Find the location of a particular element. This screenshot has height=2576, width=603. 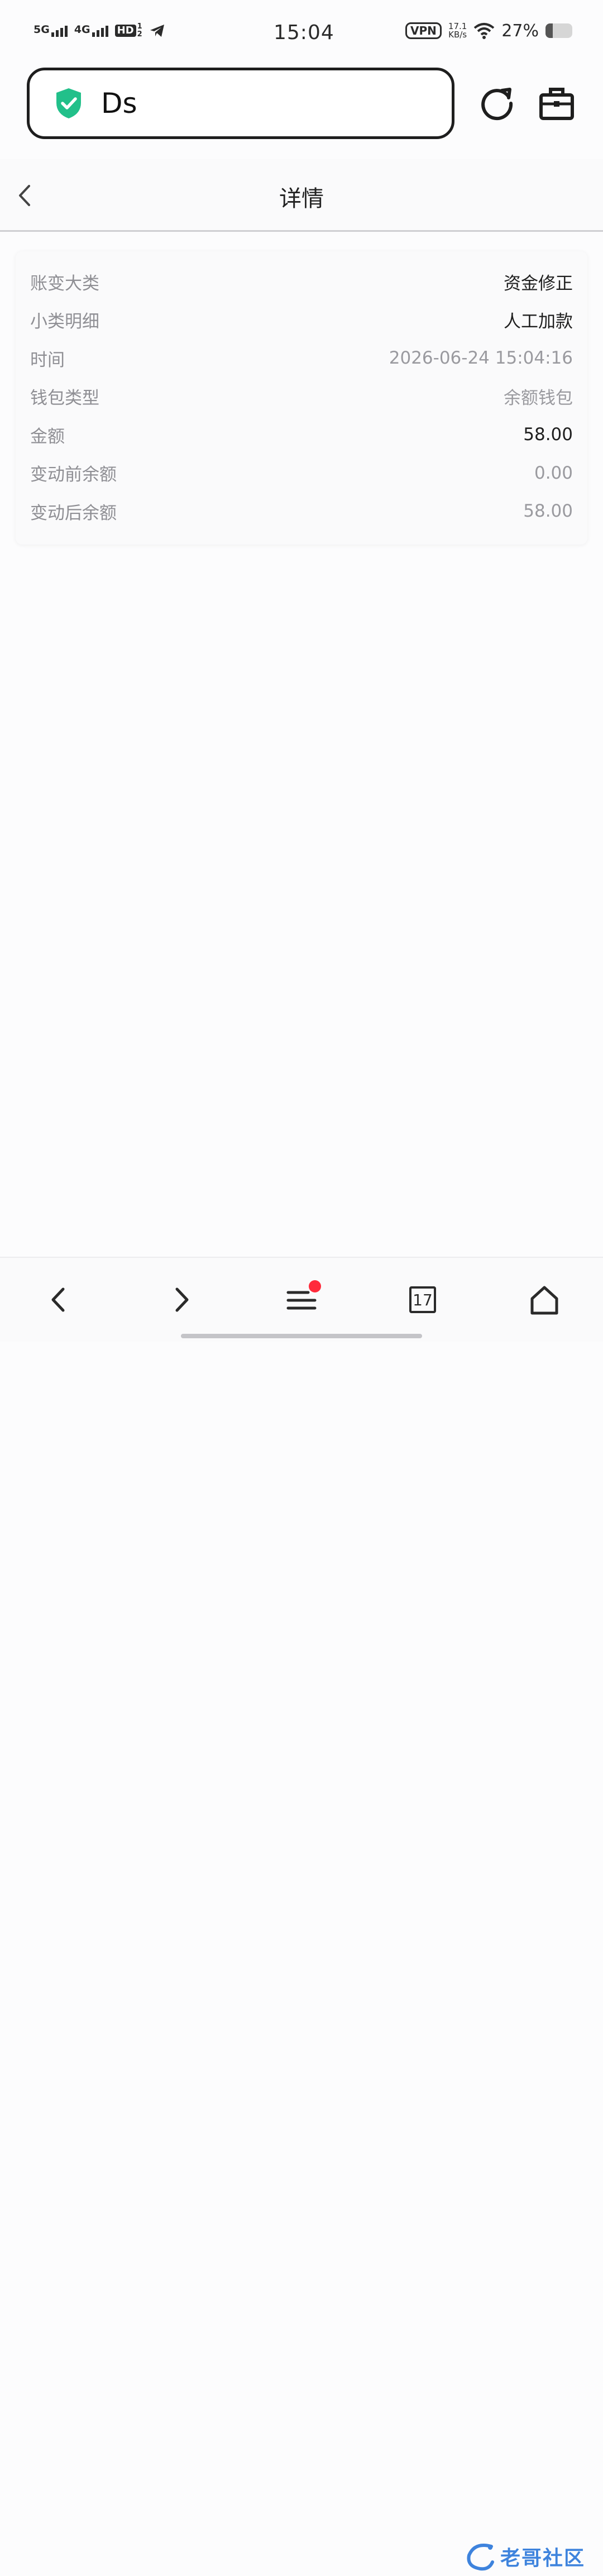

nav-forward-button is located at coordinates (181, 1300).